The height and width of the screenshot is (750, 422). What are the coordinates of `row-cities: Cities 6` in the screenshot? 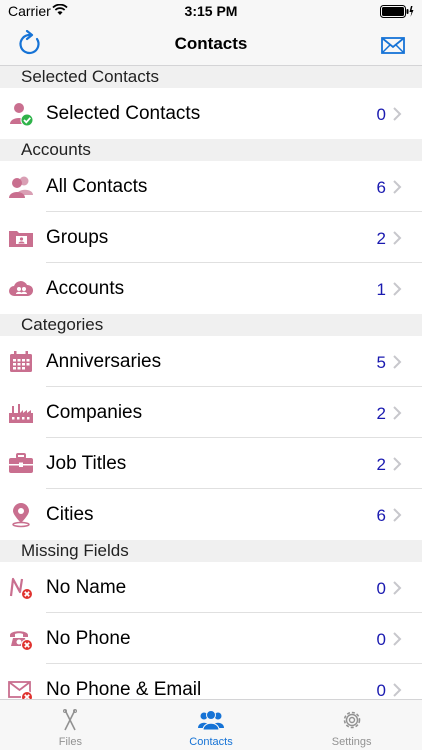 It's located at (211, 514).